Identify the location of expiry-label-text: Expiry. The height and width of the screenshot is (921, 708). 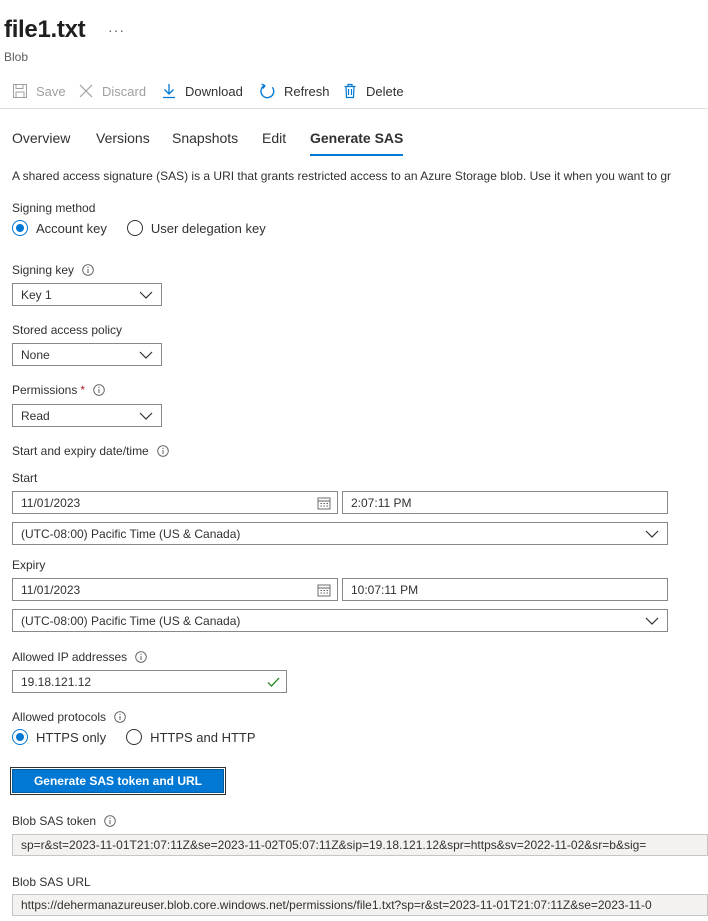
(29, 565).